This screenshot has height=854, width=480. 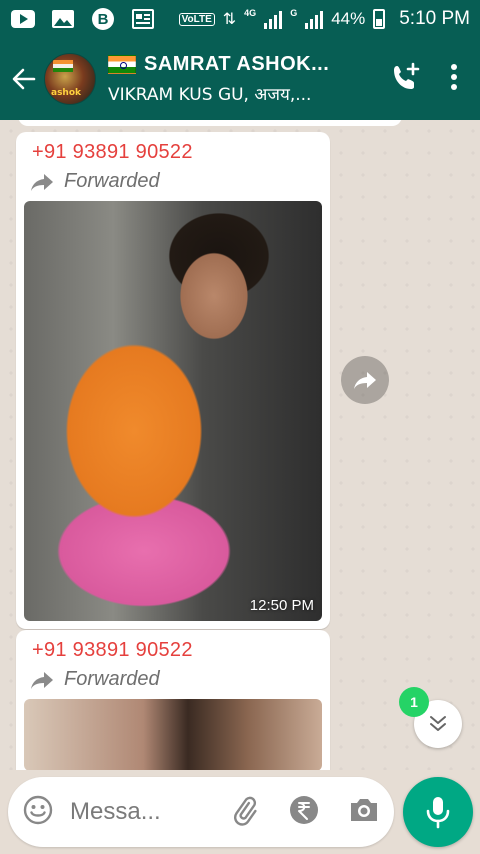 I want to click on message-input, so click(x=125, y=812).